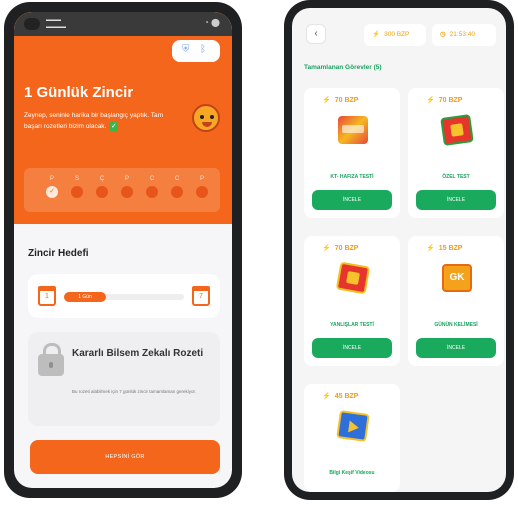 The image size is (518, 506). I want to click on task-card: ⚡ 70 BZP ÖZEL TEST İNCELE, so click(456, 153).